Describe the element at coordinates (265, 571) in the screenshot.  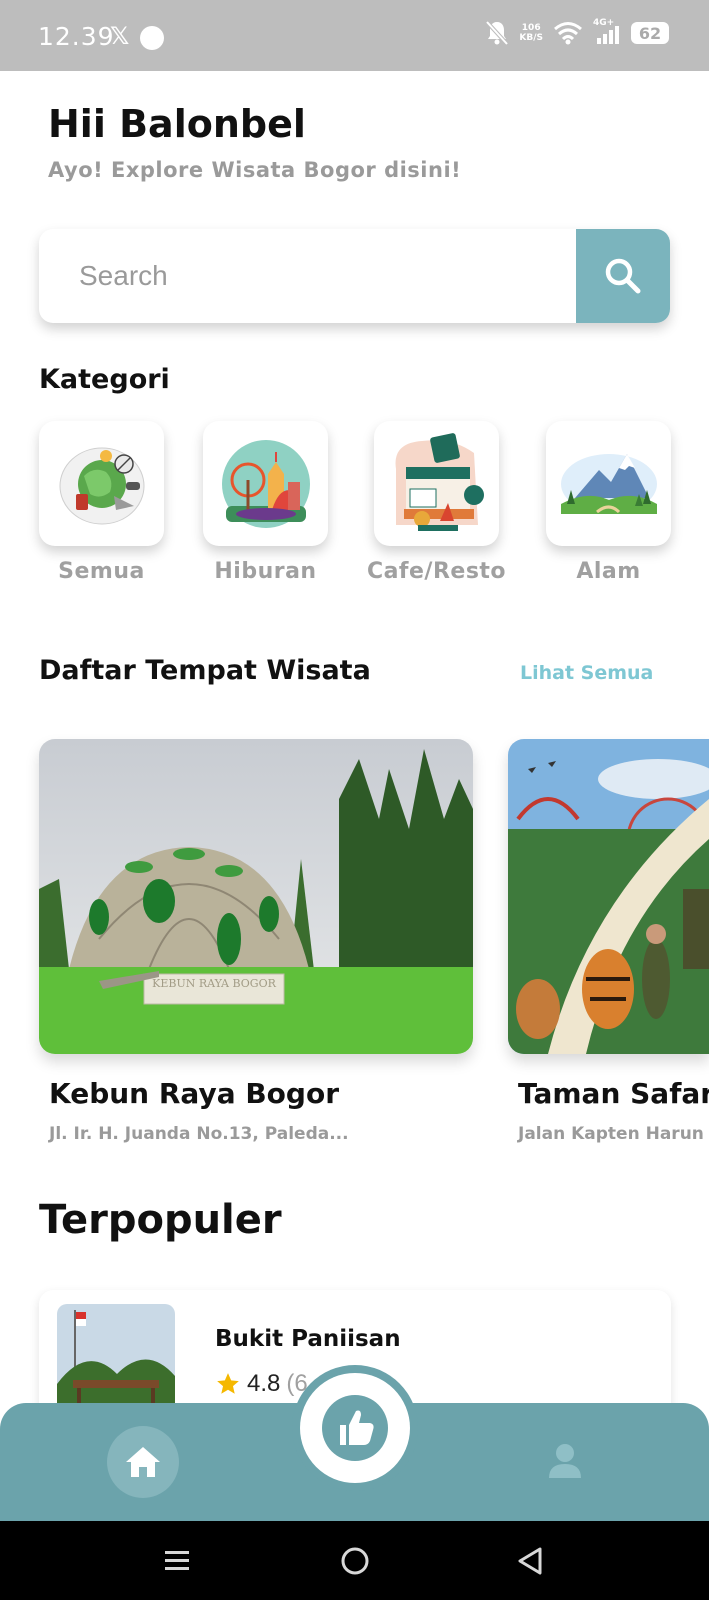
I see `category-label: Hiburan` at that location.